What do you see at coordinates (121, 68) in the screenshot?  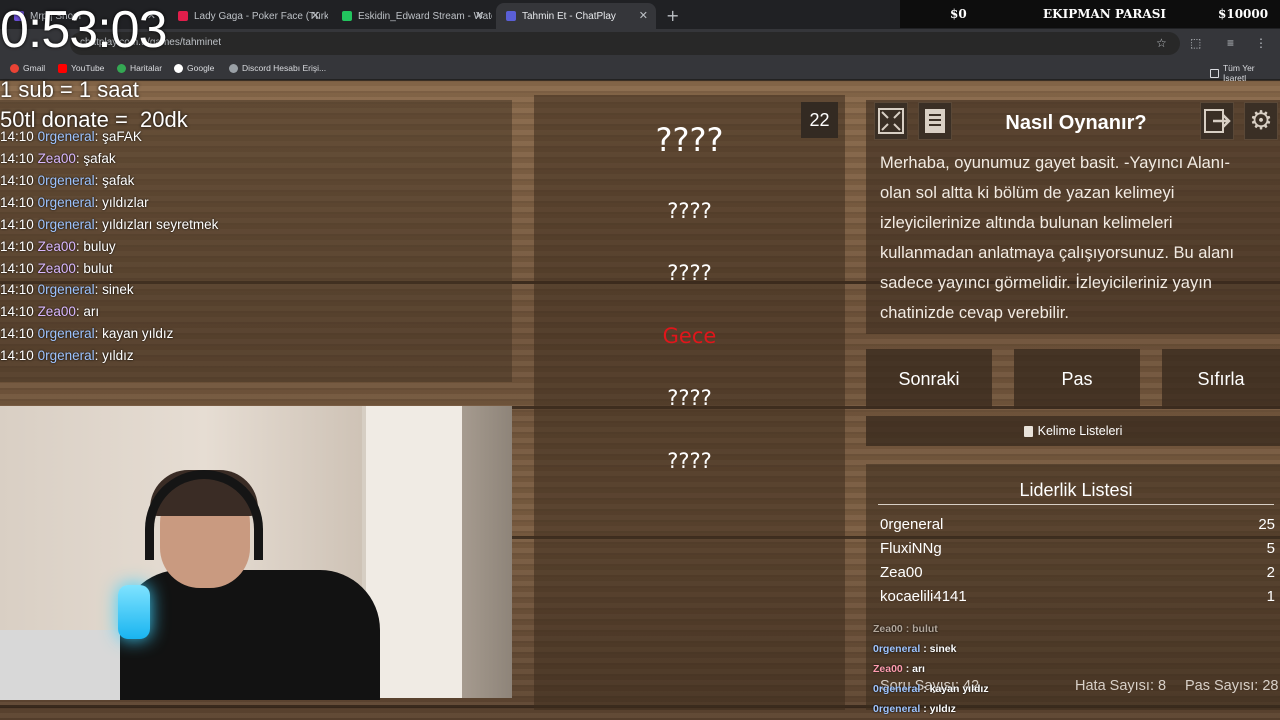 I see `maps-icon` at bounding box center [121, 68].